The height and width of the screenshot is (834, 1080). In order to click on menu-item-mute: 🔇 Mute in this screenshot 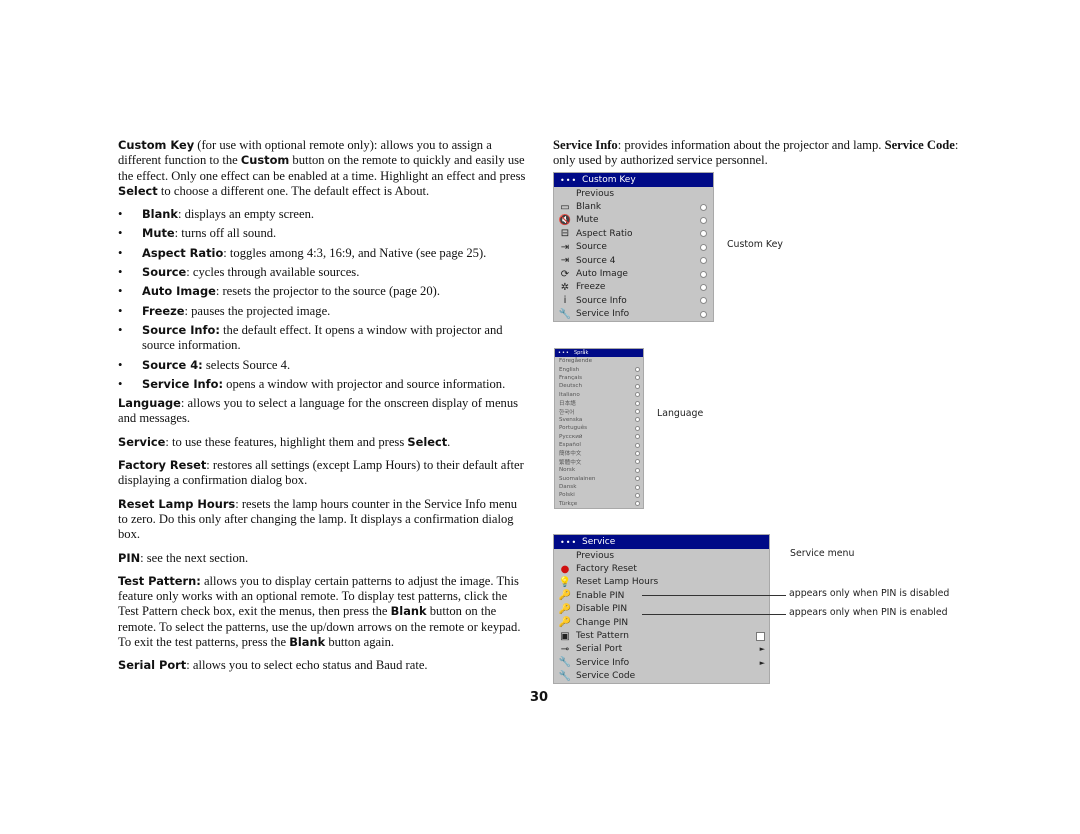, I will do `click(633, 220)`.